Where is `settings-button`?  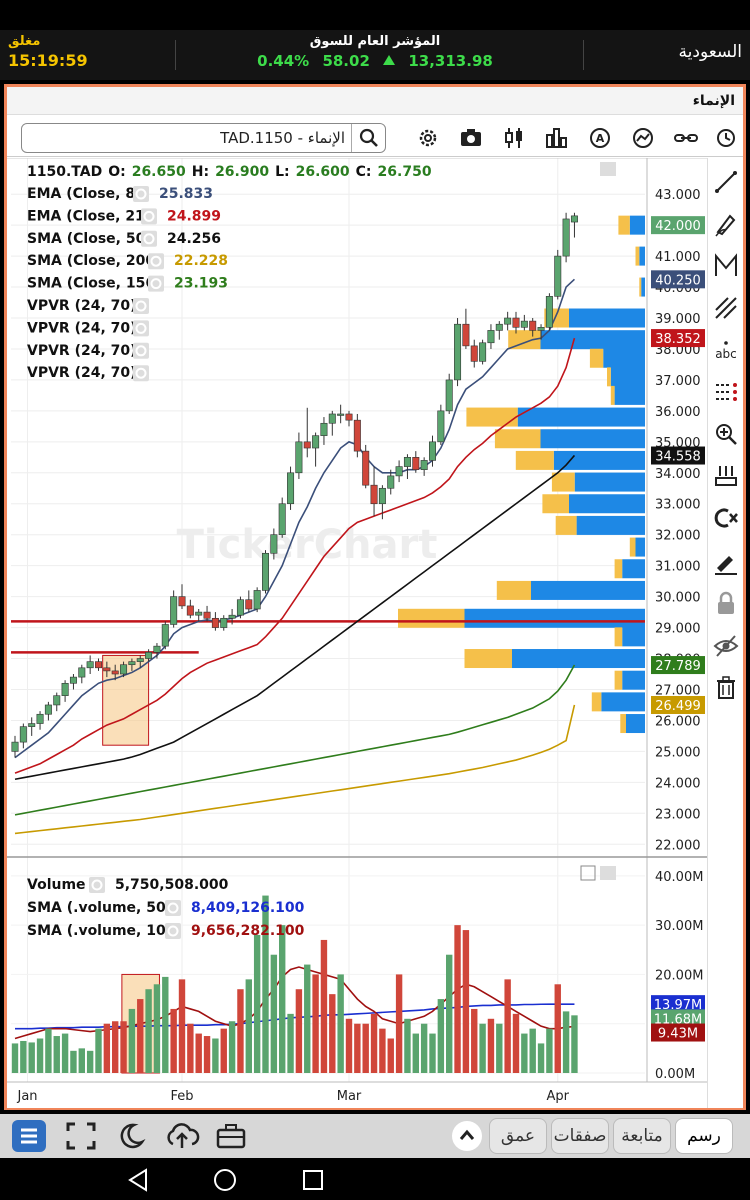
settings-button is located at coordinates (428, 138).